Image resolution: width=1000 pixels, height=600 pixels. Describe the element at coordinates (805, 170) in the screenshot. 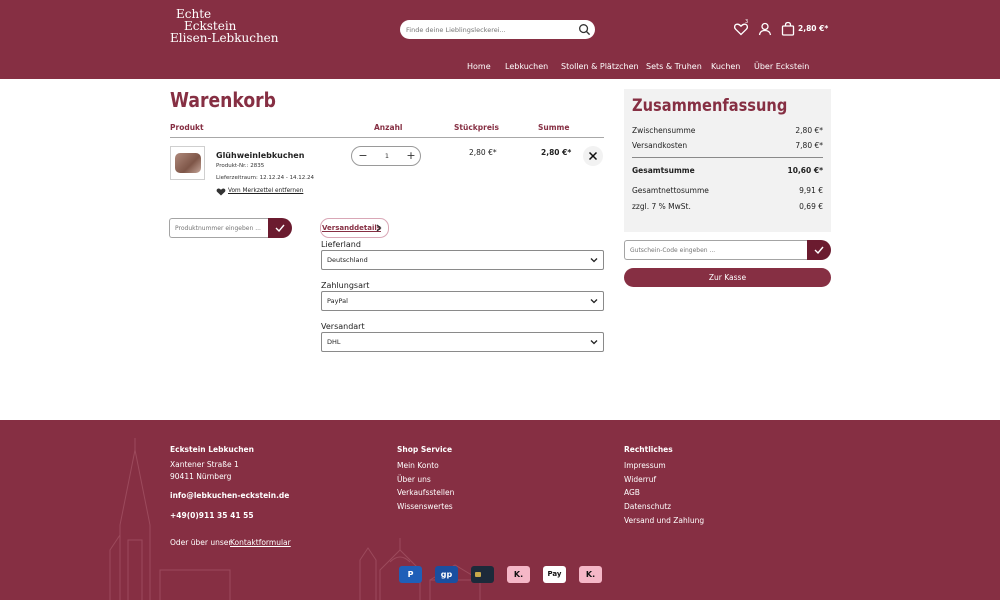

I see `total-value: 10,60 €*` at that location.